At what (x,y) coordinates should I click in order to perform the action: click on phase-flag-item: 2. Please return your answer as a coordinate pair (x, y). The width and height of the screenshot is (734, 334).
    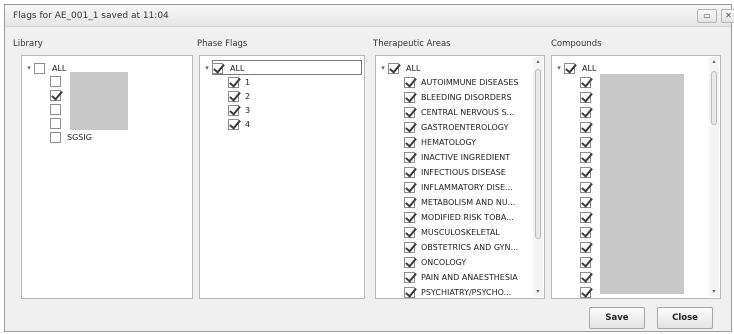
    Looking at the image, I should click on (239, 96).